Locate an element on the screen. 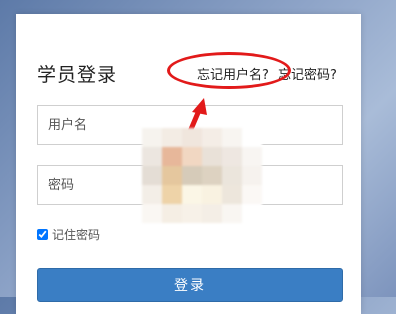 The width and height of the screenshot is (396, 314). remember-password-checkbox is located at coordinates (42, 234).